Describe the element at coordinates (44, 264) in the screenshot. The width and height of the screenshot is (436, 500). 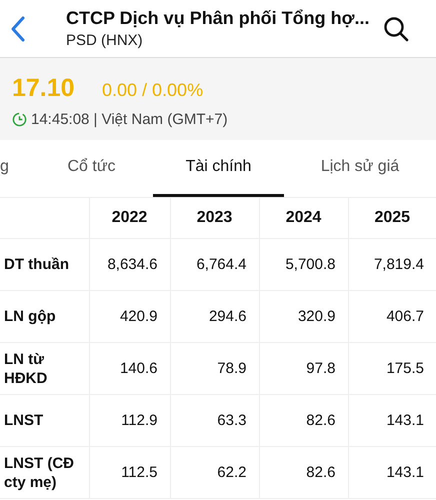
I see `row-label: DT thuần` at that location.